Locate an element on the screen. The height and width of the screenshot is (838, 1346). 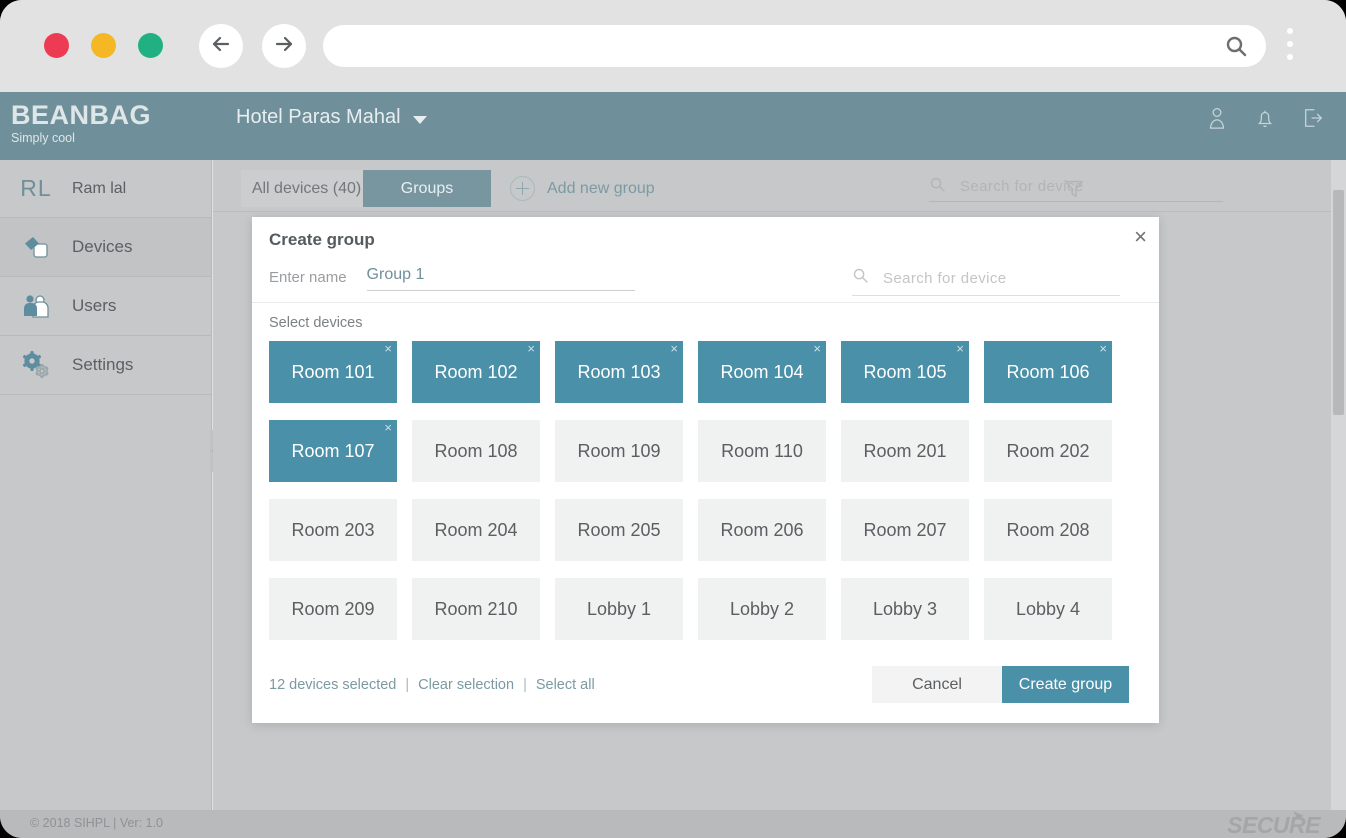
device-tile: Room 208 is located at coordinates (1048, 530).